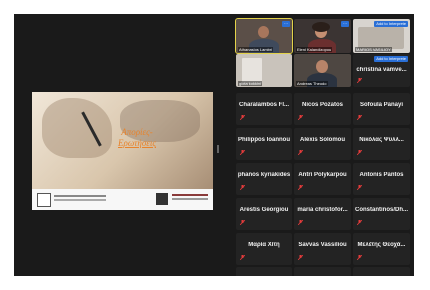 This screenshot has width=430, height=290. Describe the element at coordinates (264, 179) in the screenshot. I see `participant-tile: phanos kyriakides` at that location.